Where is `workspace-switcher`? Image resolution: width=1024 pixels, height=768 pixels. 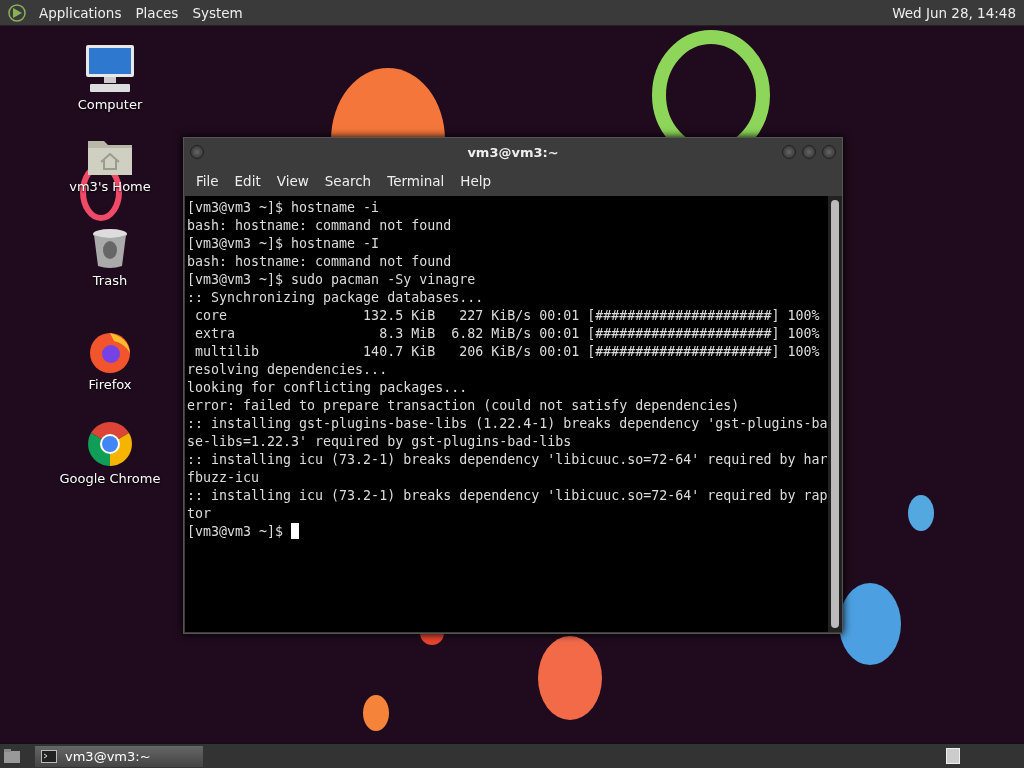
workspace-switcher is located at coordinates (953, 756).